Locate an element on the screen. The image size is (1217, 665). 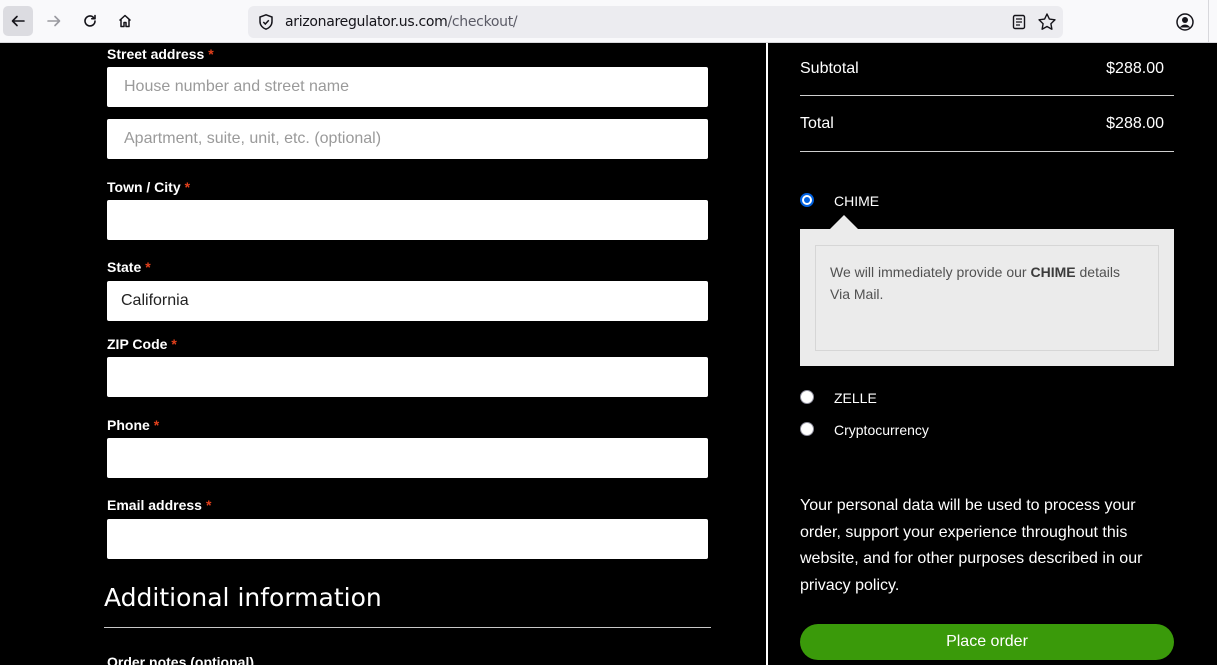
zip-input is located at coordinates (407, 377).